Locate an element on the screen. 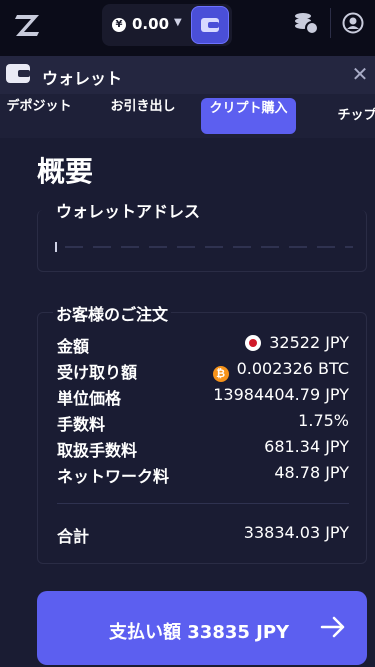  row-label: 取扱手数料 is located at coordinates (97, 450).